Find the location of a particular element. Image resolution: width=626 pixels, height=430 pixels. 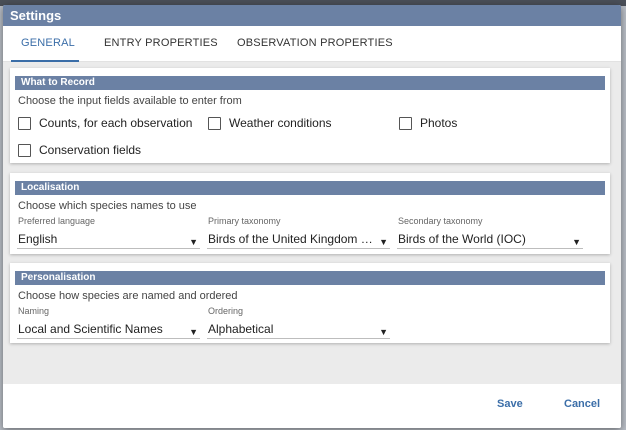

localisation-description: Choose which species names to use is located at coordinates (107, 206).